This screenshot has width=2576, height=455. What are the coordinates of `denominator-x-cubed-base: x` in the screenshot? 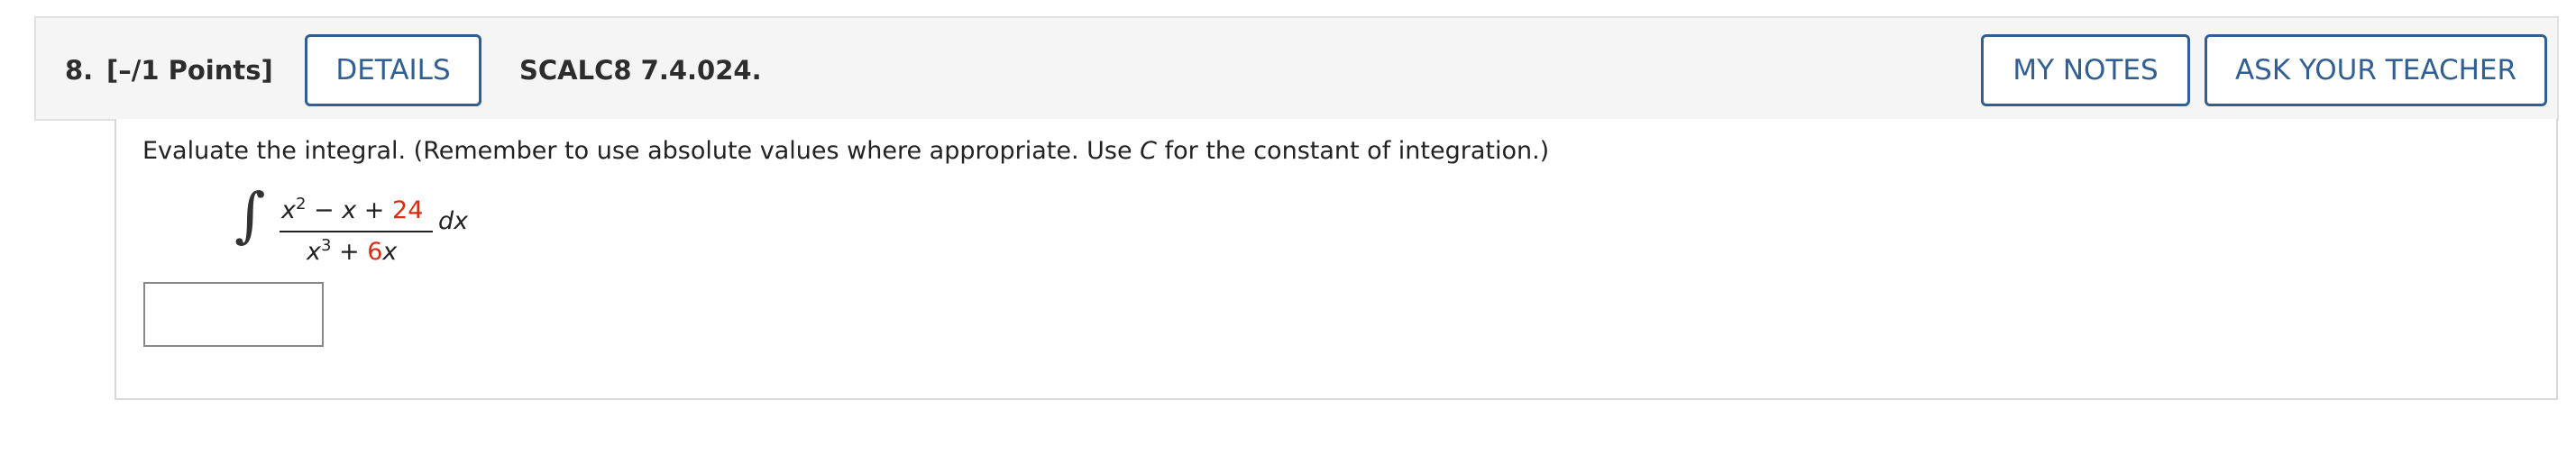 It's located at (314, 252).